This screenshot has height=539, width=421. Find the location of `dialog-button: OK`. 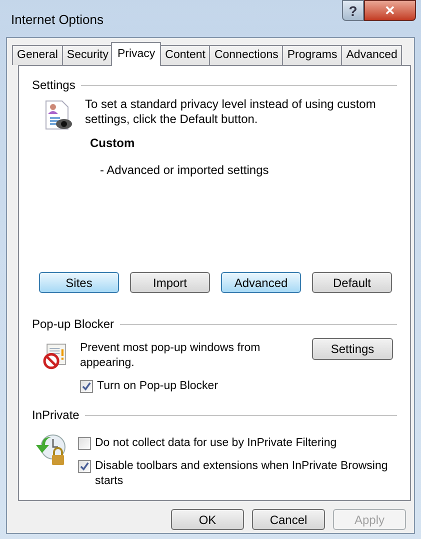

dialog-button: OK is located at coordinates (207, 519).